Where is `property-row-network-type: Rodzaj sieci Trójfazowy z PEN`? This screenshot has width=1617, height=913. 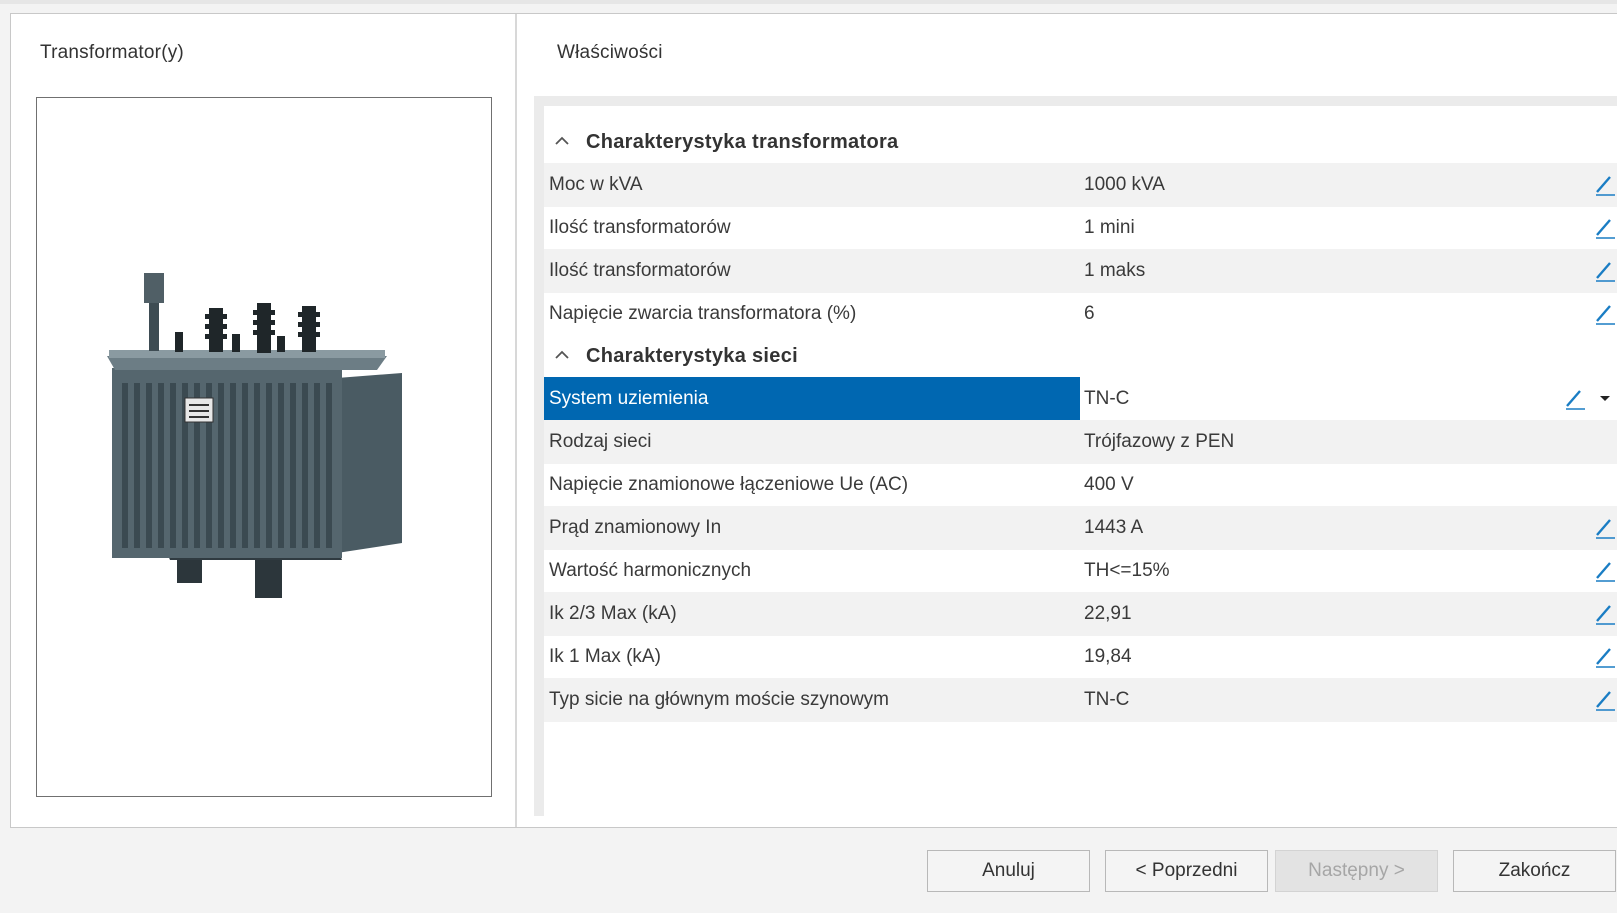 property-row-network-type: Rodzaj sieci Trójfazowy z PEN is located at coordinates (1080, 442).